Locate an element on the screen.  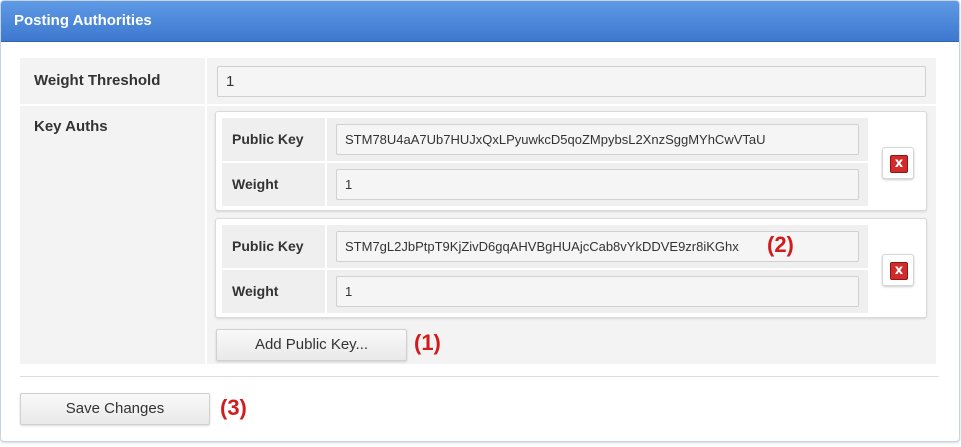
save-changes-button: Save Changes is located at coordinates (115, 409).